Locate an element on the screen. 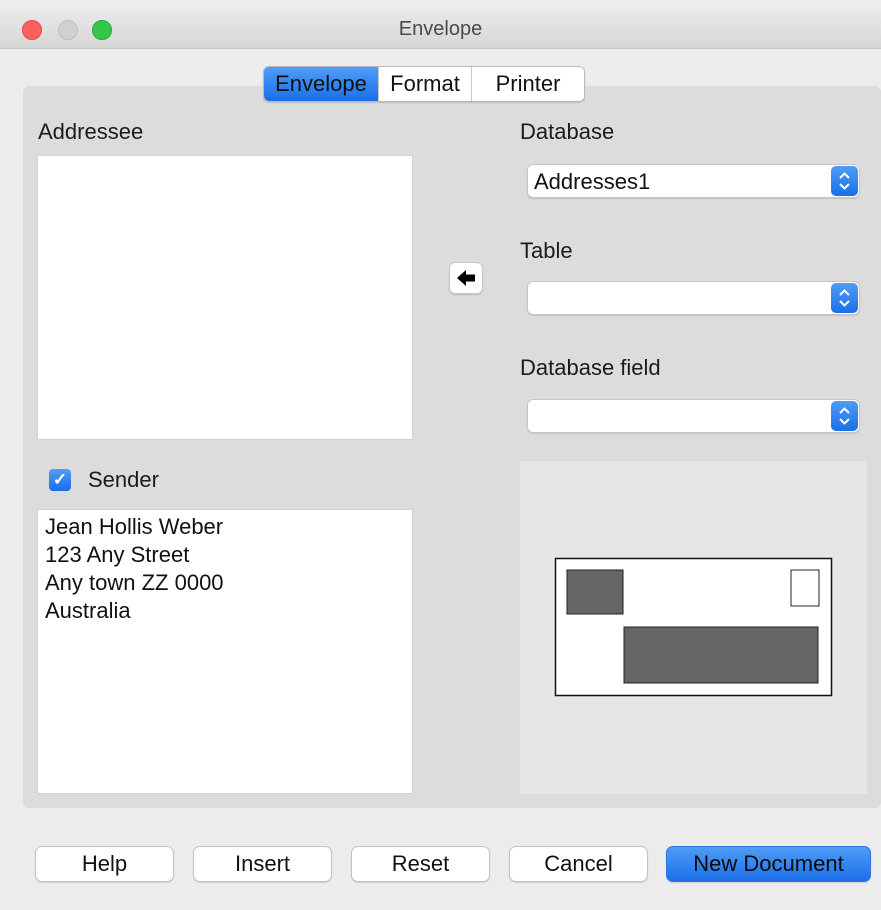  sender-checkbox: ✓ is located at coordinates (60, 480).